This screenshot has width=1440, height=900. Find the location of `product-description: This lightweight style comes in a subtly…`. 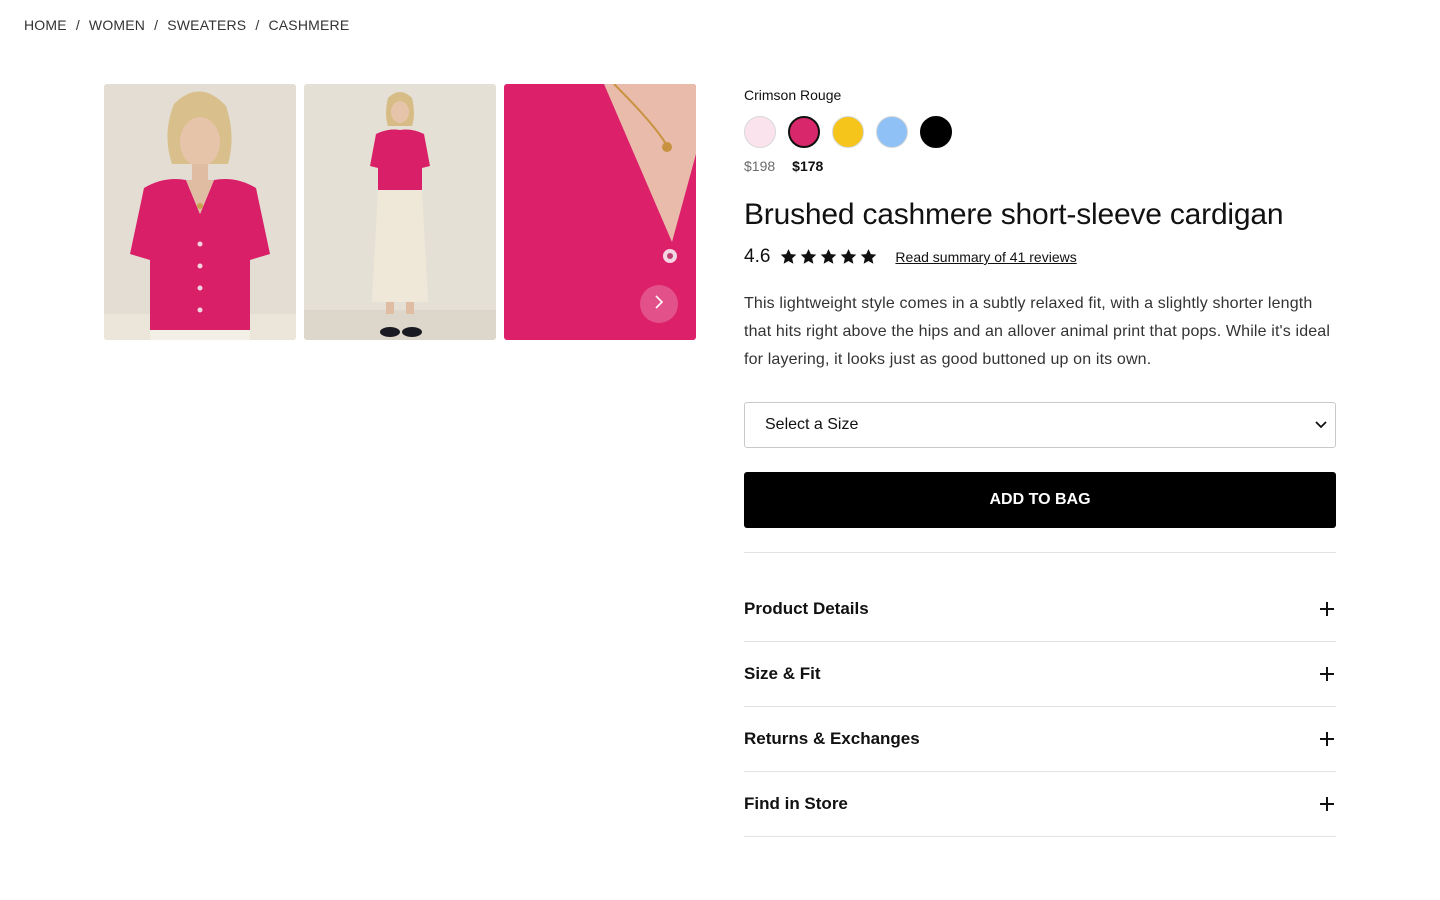

product-description: This lightweight style comes in a subtly… is located at coordinates (1037, 331).